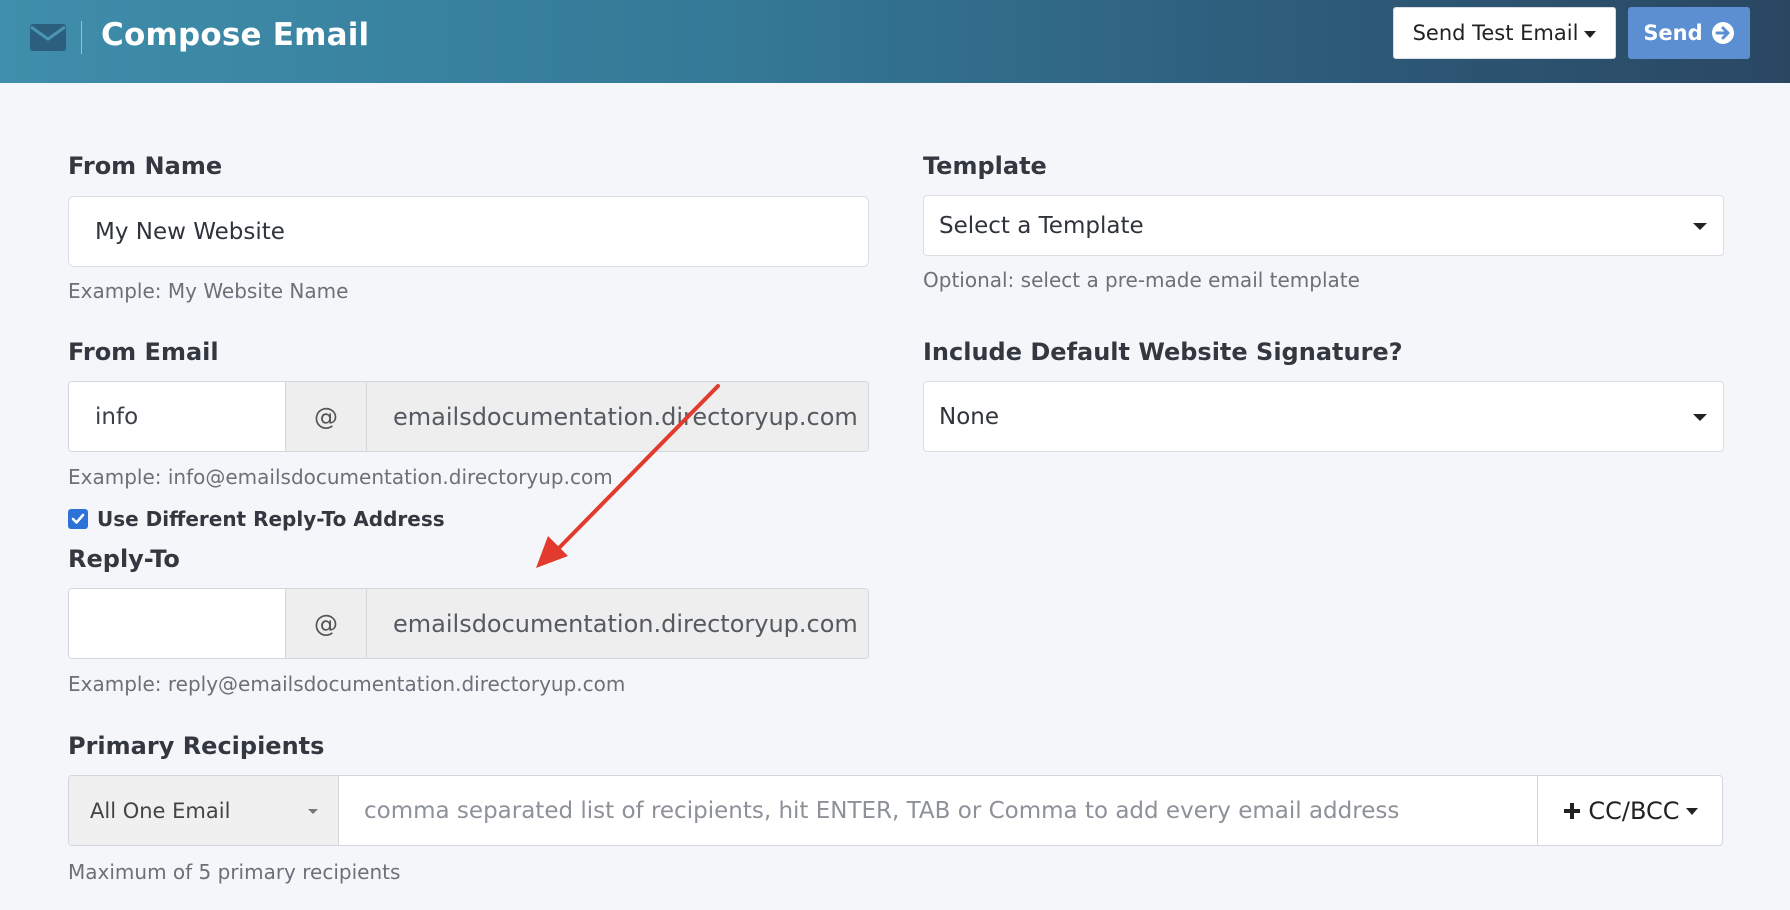  What do you see at coordinates (1041, 225) in the screenshot?
I see `template-selected: Select a Template` at bounding box center [1041, 225].